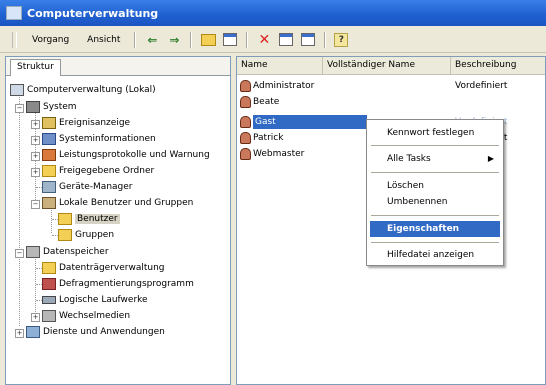 The width and height of the screenshot is (546, 385). What do you see at coordinates (49, 284) in the screenshot?
I see `defrag-icon` at bounding box center [49, 284].